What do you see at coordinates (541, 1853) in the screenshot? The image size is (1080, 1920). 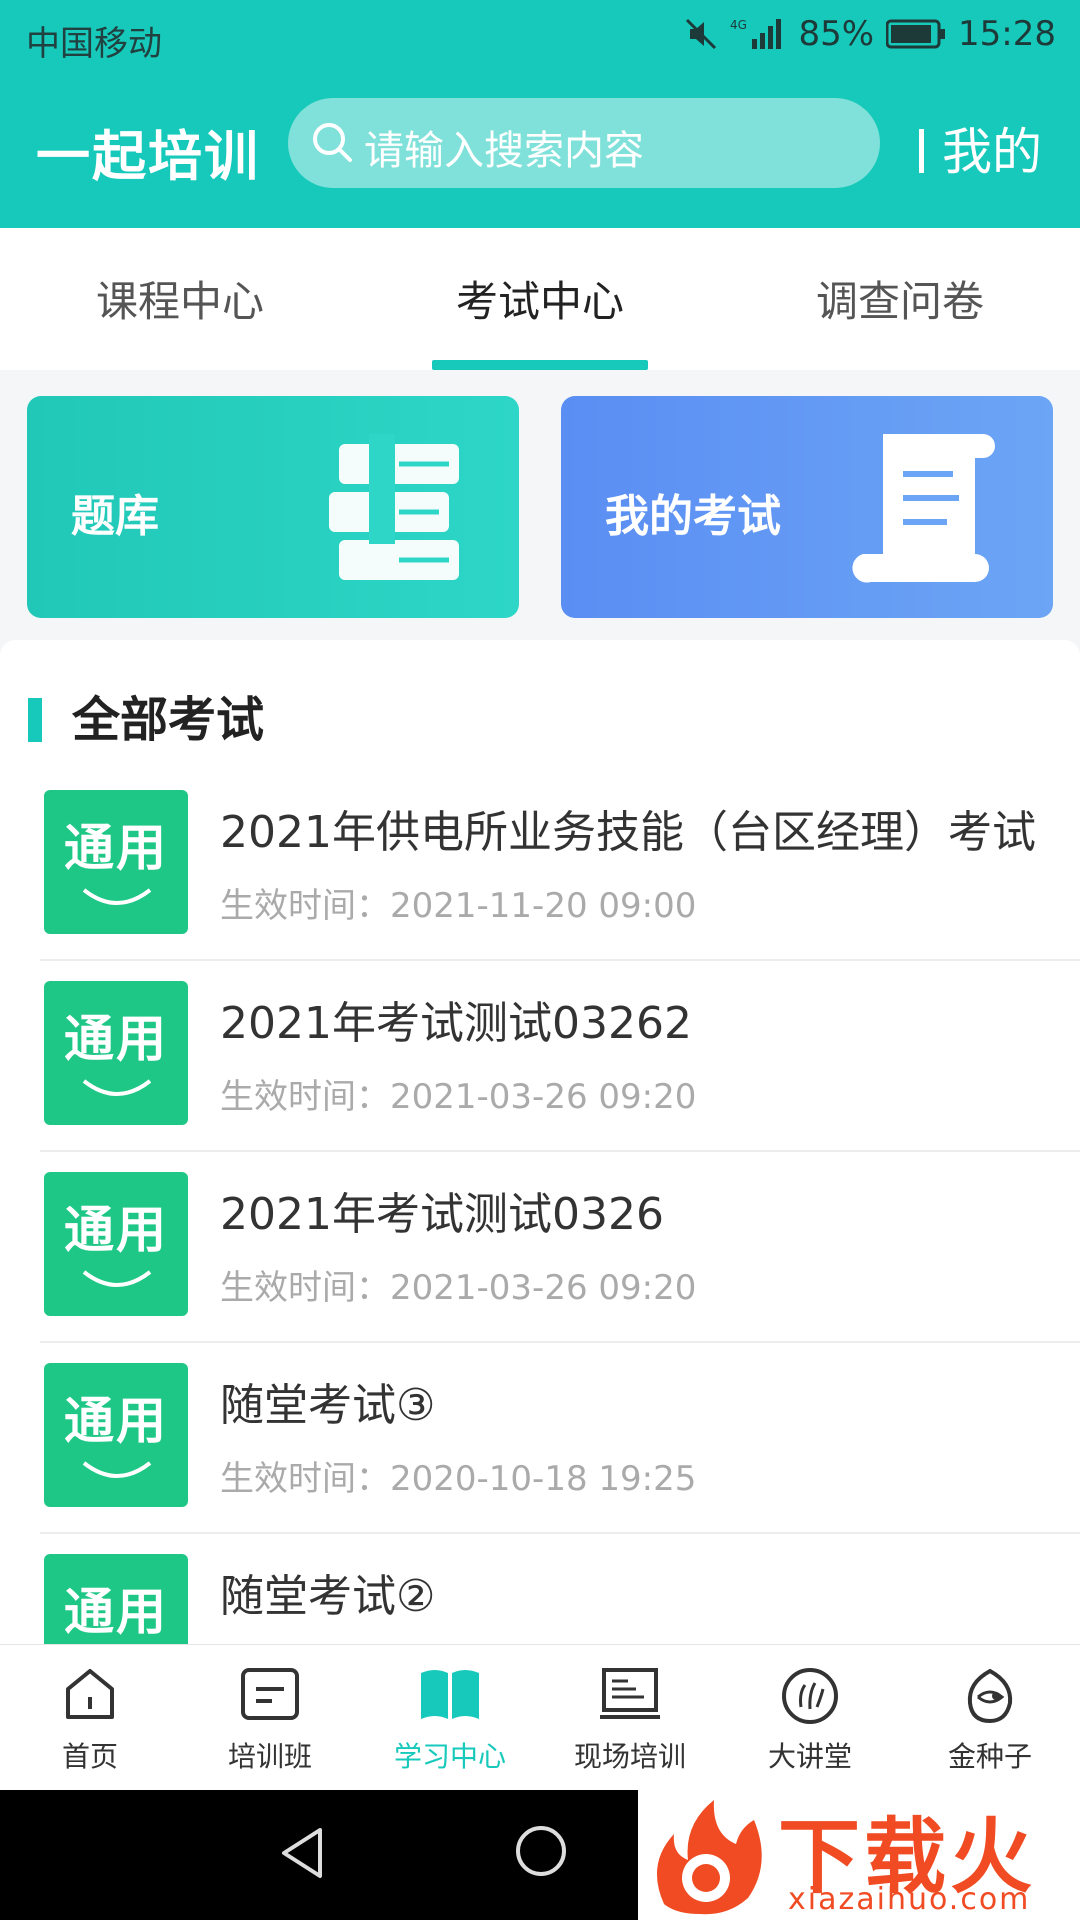 I see `home-circle-icon` at bounding box center [541, 1853].